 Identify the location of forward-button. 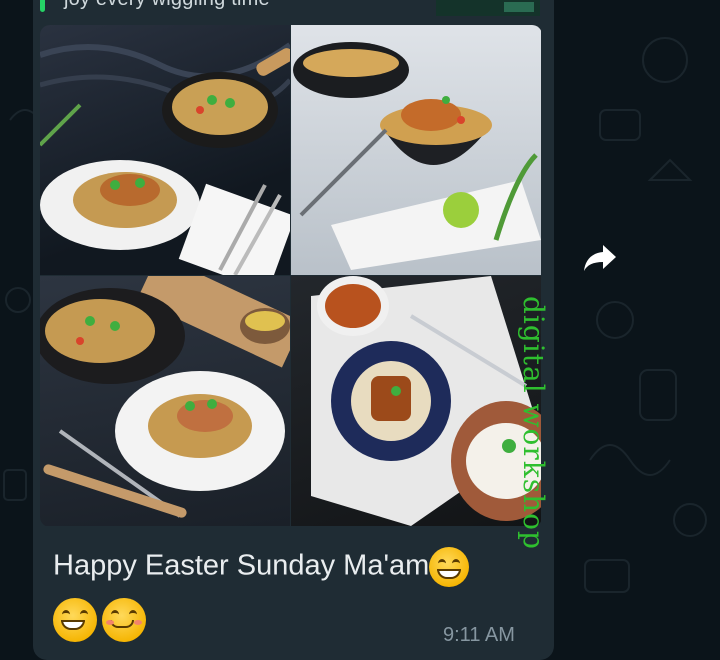
(600, 258).